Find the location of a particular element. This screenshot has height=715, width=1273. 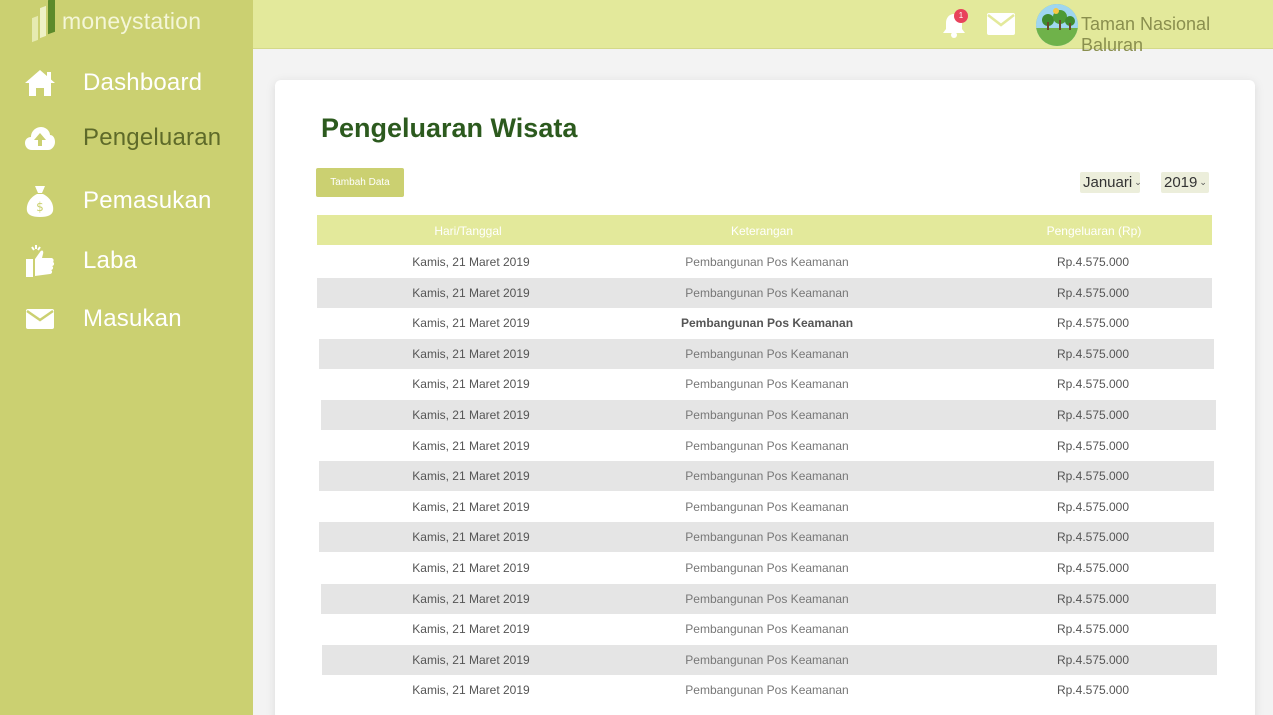

topbar: 1 Taman Nasional Baluran is located at coordinates (763, 27).